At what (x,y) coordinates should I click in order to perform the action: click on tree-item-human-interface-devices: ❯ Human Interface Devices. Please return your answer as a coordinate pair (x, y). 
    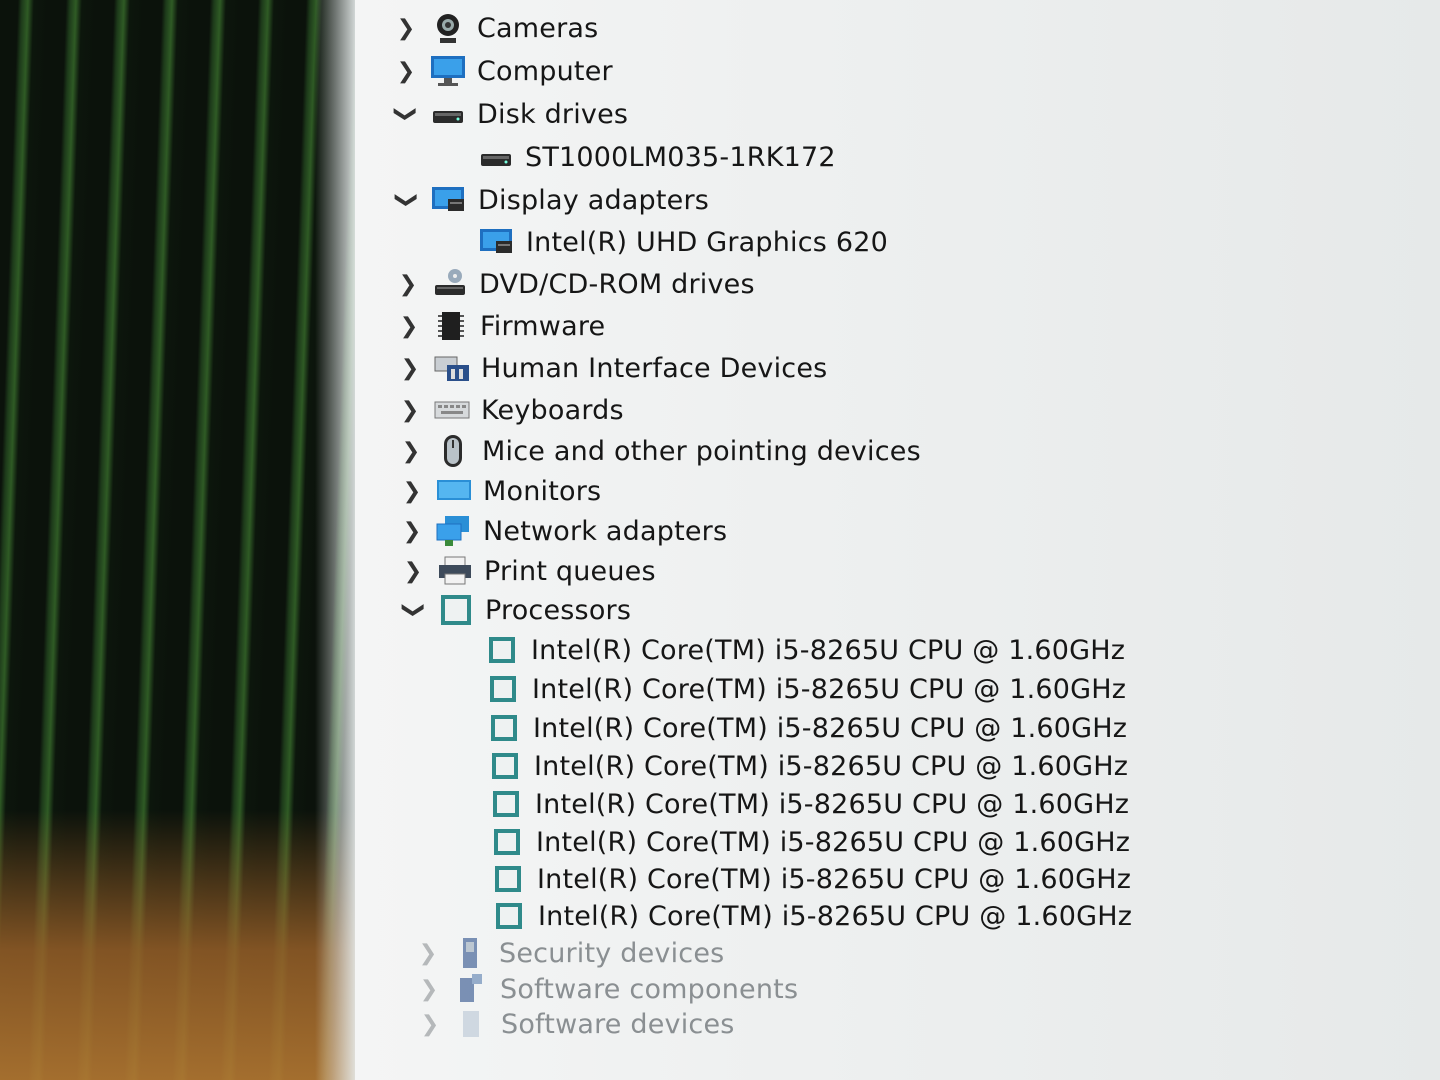
    Looking at the image, I should click on (612, 368).